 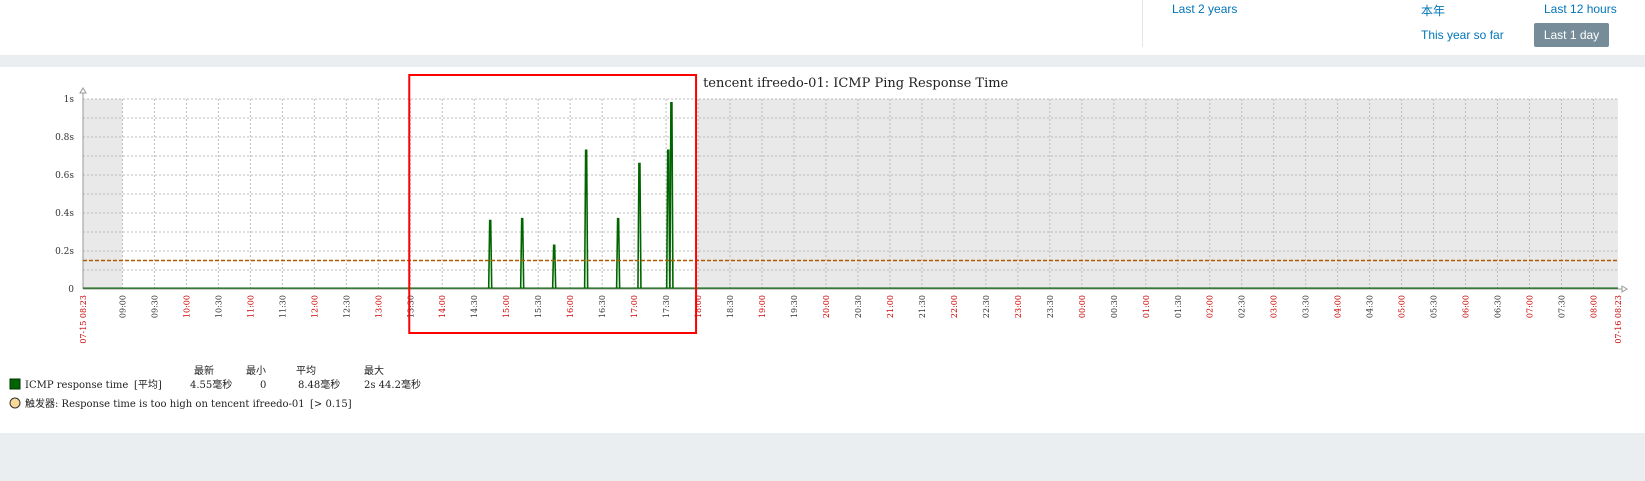 I want to click on this-year-so-far-link: This year so far, so click(x=1462, y=35).